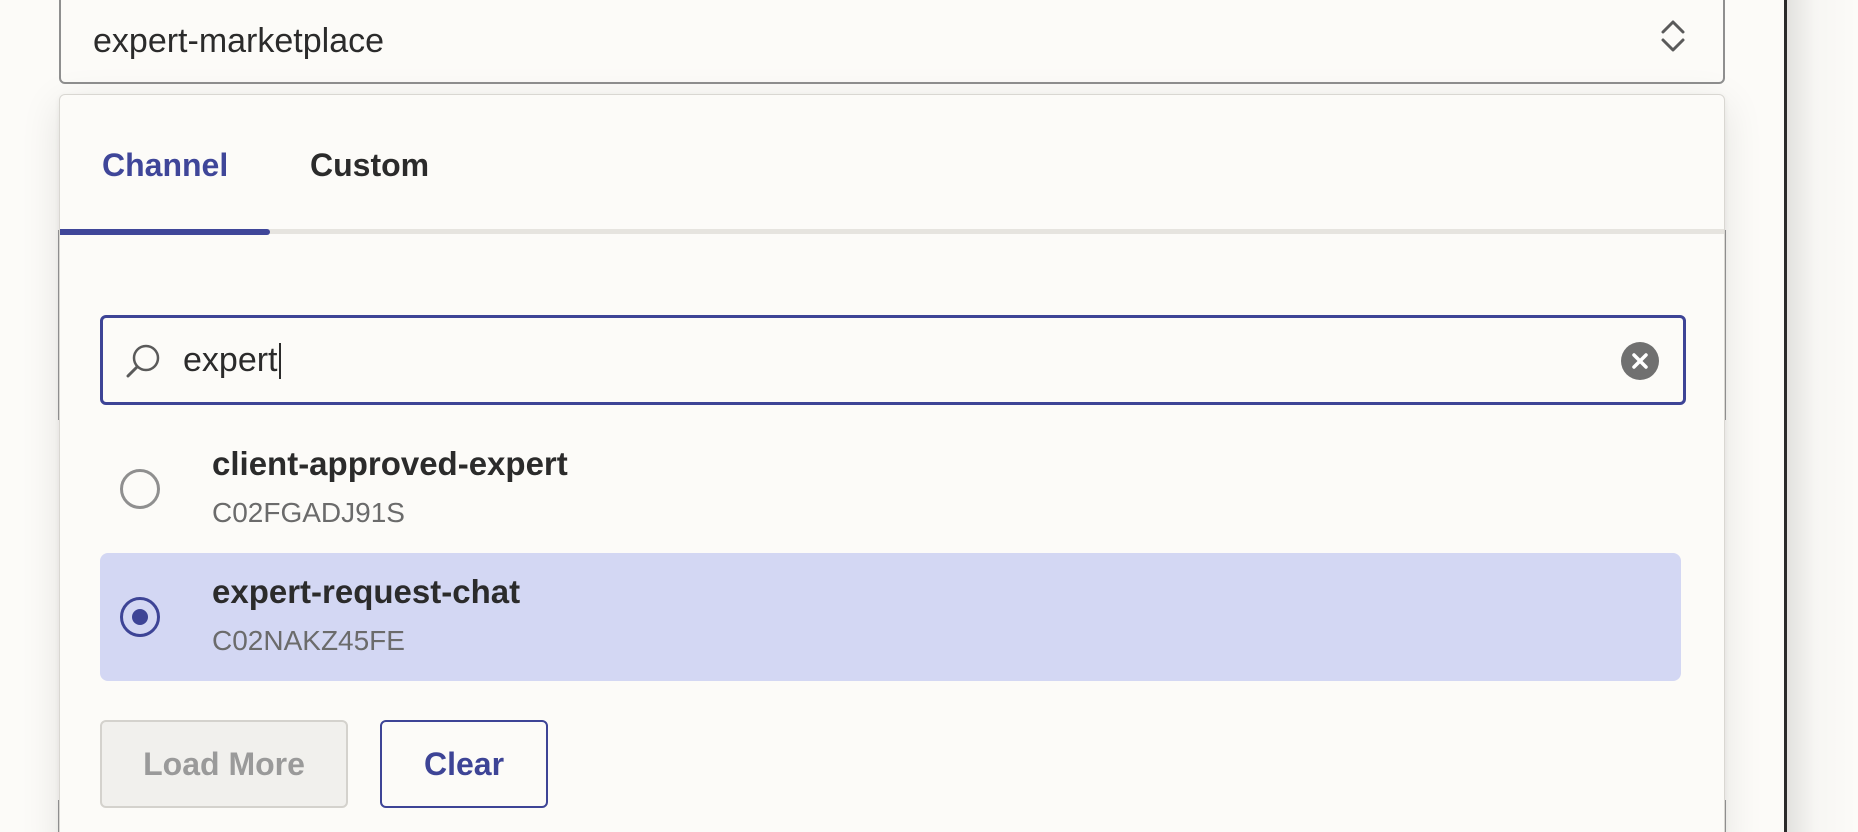 This screenshot has height=832, width=1858. I want to click on search-icon, so click(143, 362).